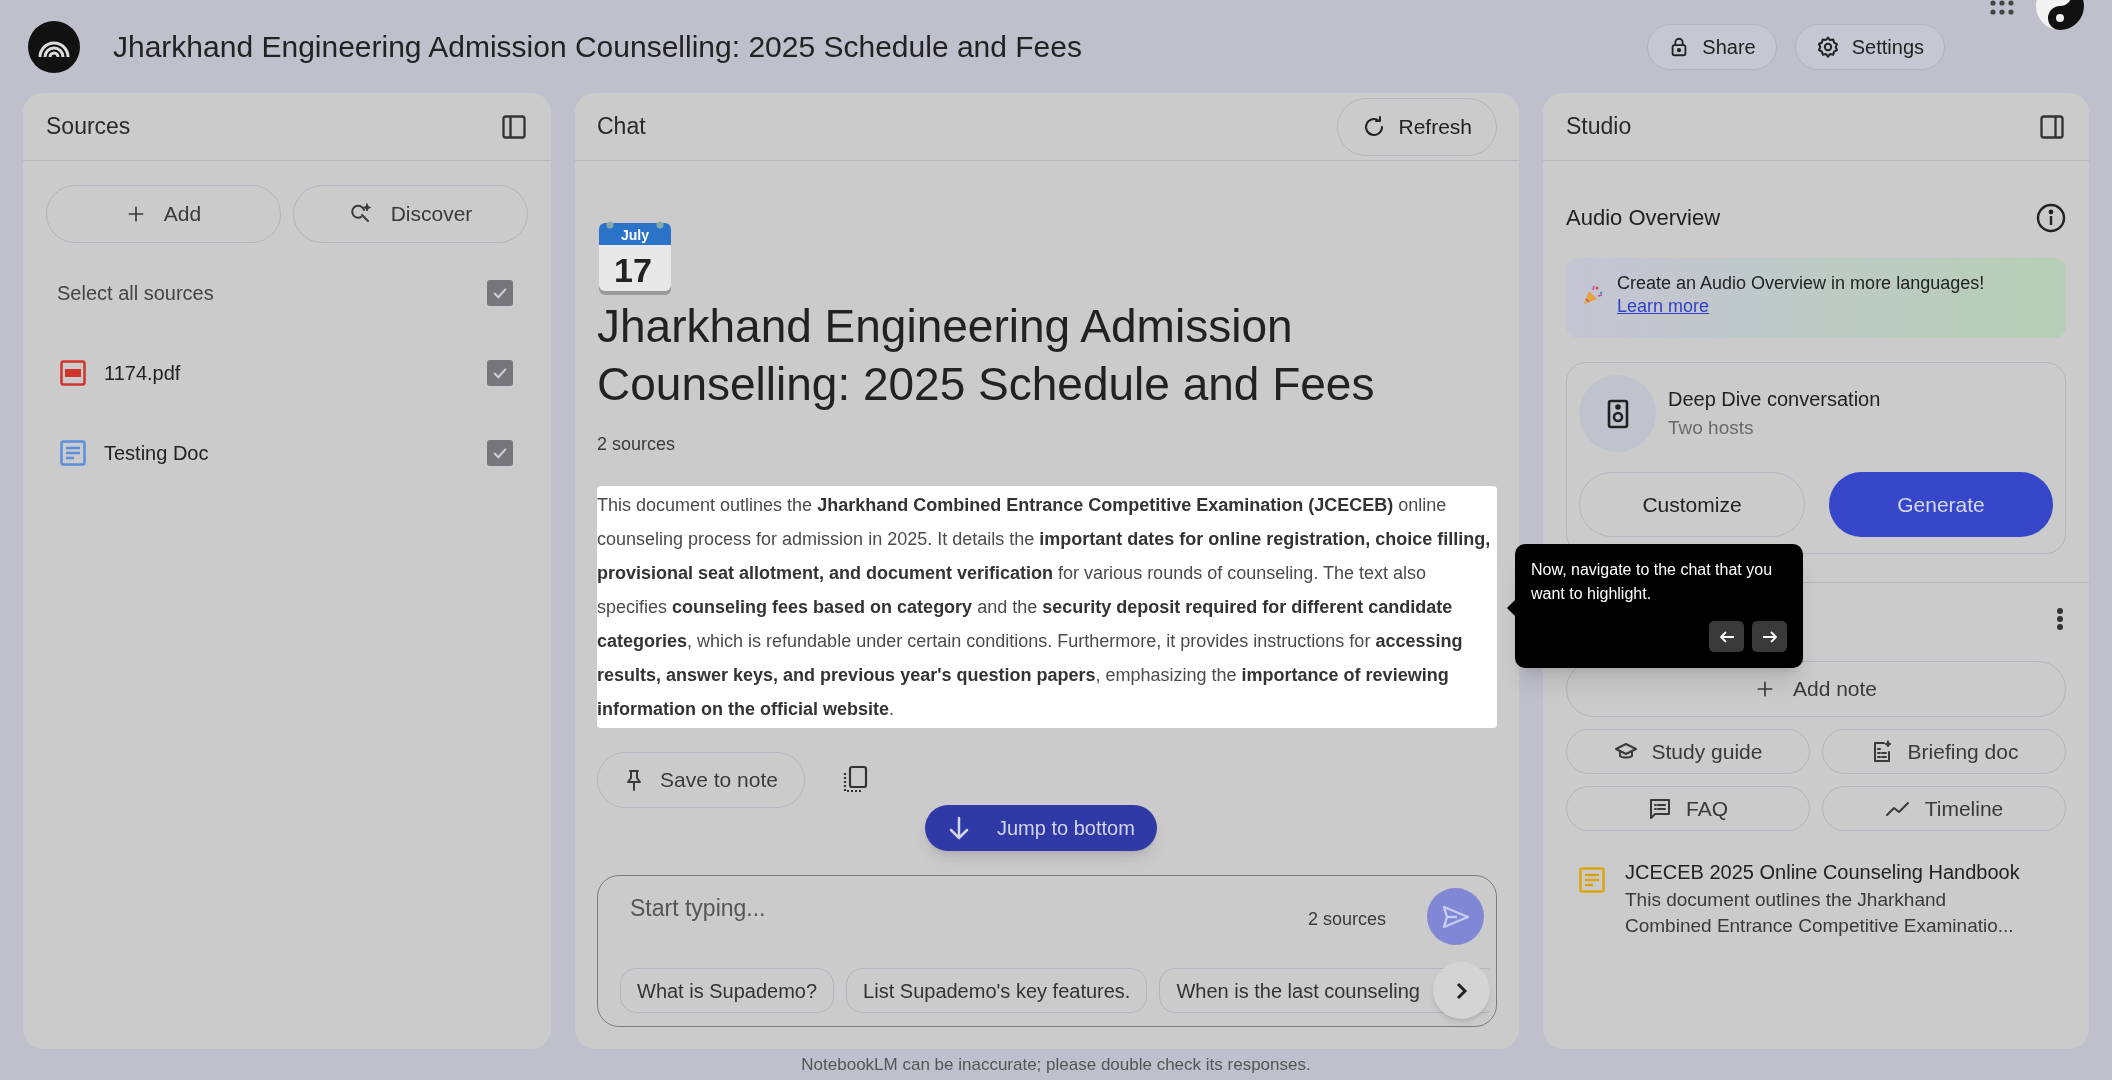  I want to click on generate-button: Generate, so click(1941, 504).